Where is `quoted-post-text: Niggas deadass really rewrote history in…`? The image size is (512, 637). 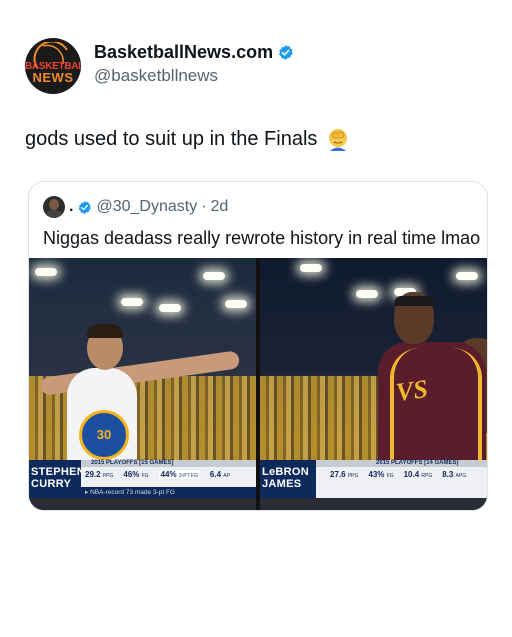
quoted-post-text: Niggas deadass really rewrote history in… is located at coordinates (262, 238).